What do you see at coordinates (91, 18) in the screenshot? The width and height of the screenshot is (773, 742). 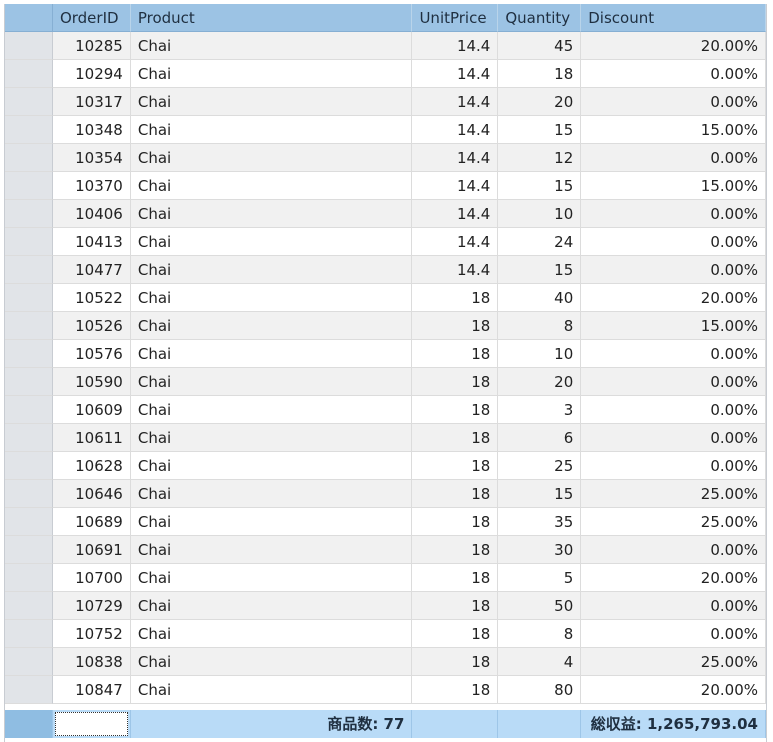 I see `column-header-orderid: OrderID` at bounding box center [91, 18].